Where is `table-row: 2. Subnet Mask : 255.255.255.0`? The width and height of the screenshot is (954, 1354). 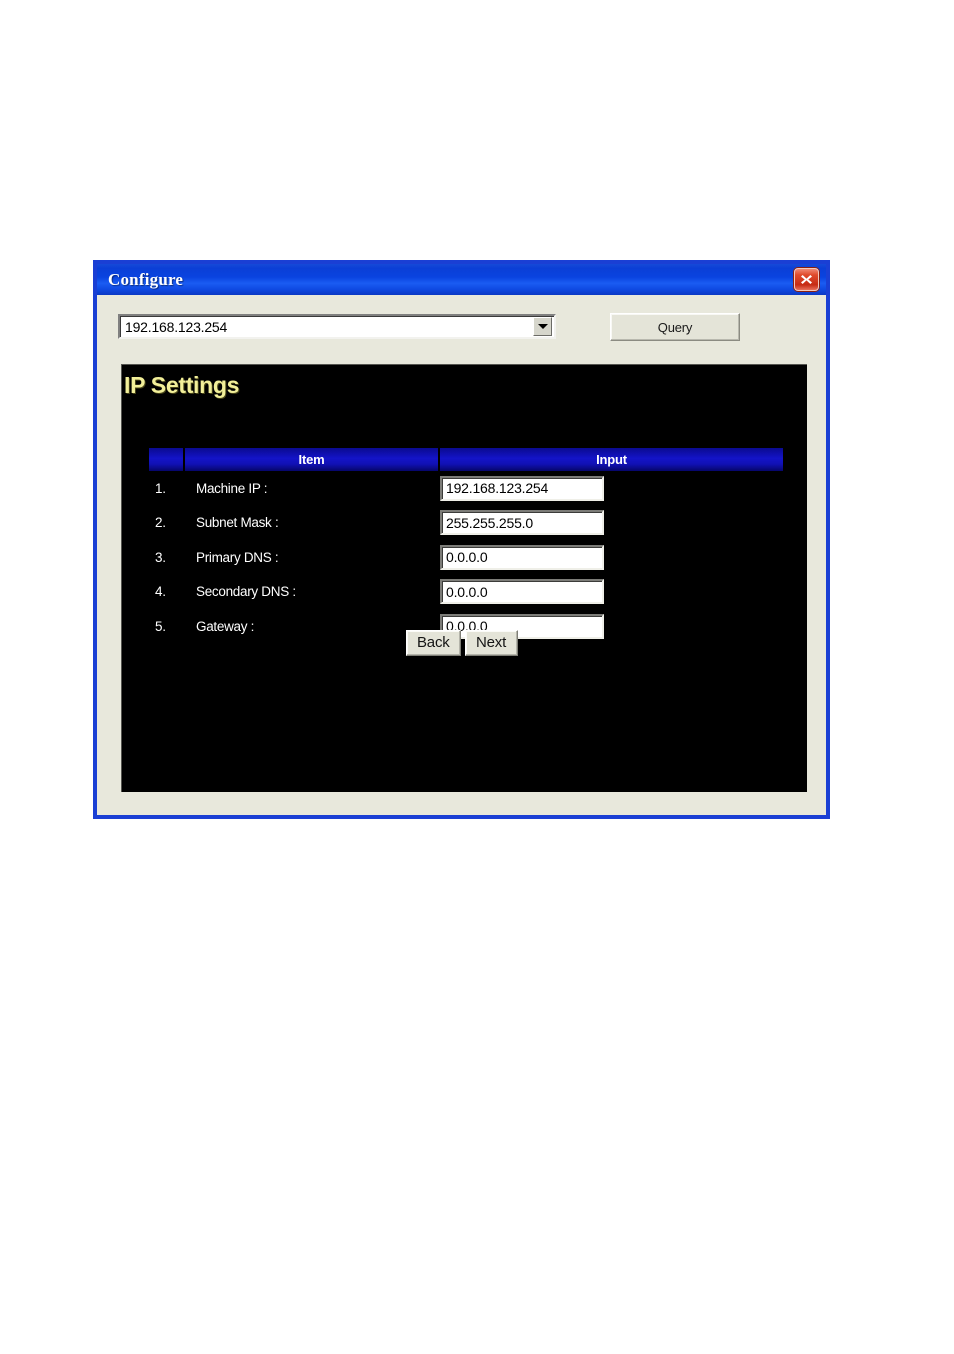
table-row: 2. Subnet Mask : 255.255.255.0 is located at coordinates (466, 523).